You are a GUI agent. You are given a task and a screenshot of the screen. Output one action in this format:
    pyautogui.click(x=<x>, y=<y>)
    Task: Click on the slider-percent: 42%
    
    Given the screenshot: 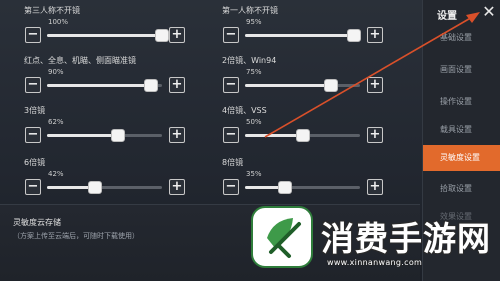 What is the action you would take?
    pyautogui.click(x=56, y=174)
    